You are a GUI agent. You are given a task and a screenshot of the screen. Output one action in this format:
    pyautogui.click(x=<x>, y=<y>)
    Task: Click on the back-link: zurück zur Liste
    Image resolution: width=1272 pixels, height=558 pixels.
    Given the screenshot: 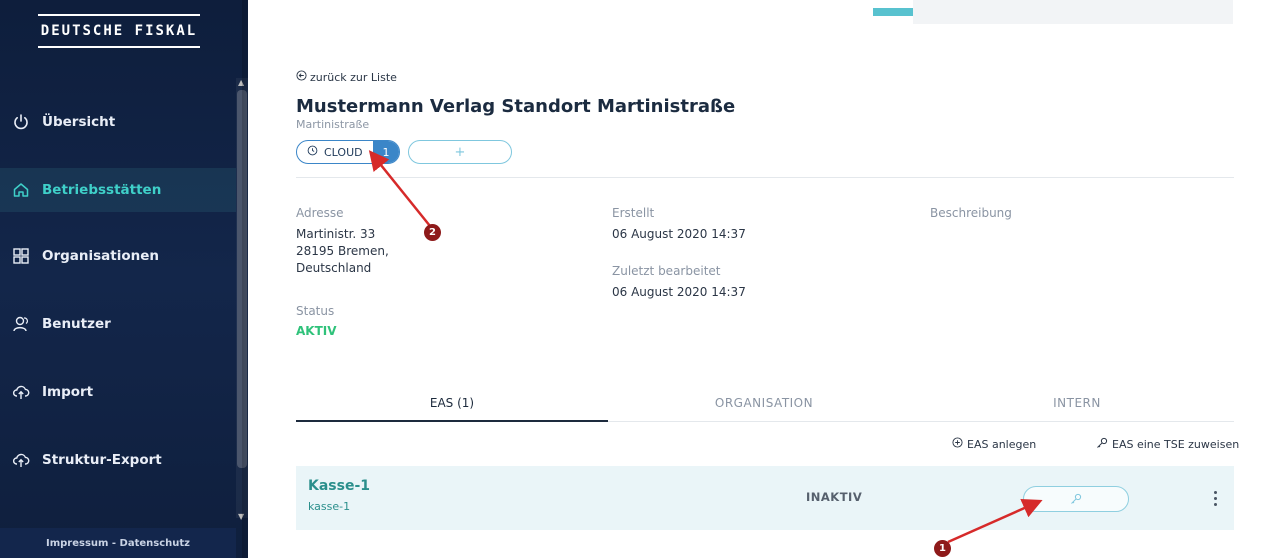 What is the action you would take?
    pyautogui.click(x=346, y=77)
    